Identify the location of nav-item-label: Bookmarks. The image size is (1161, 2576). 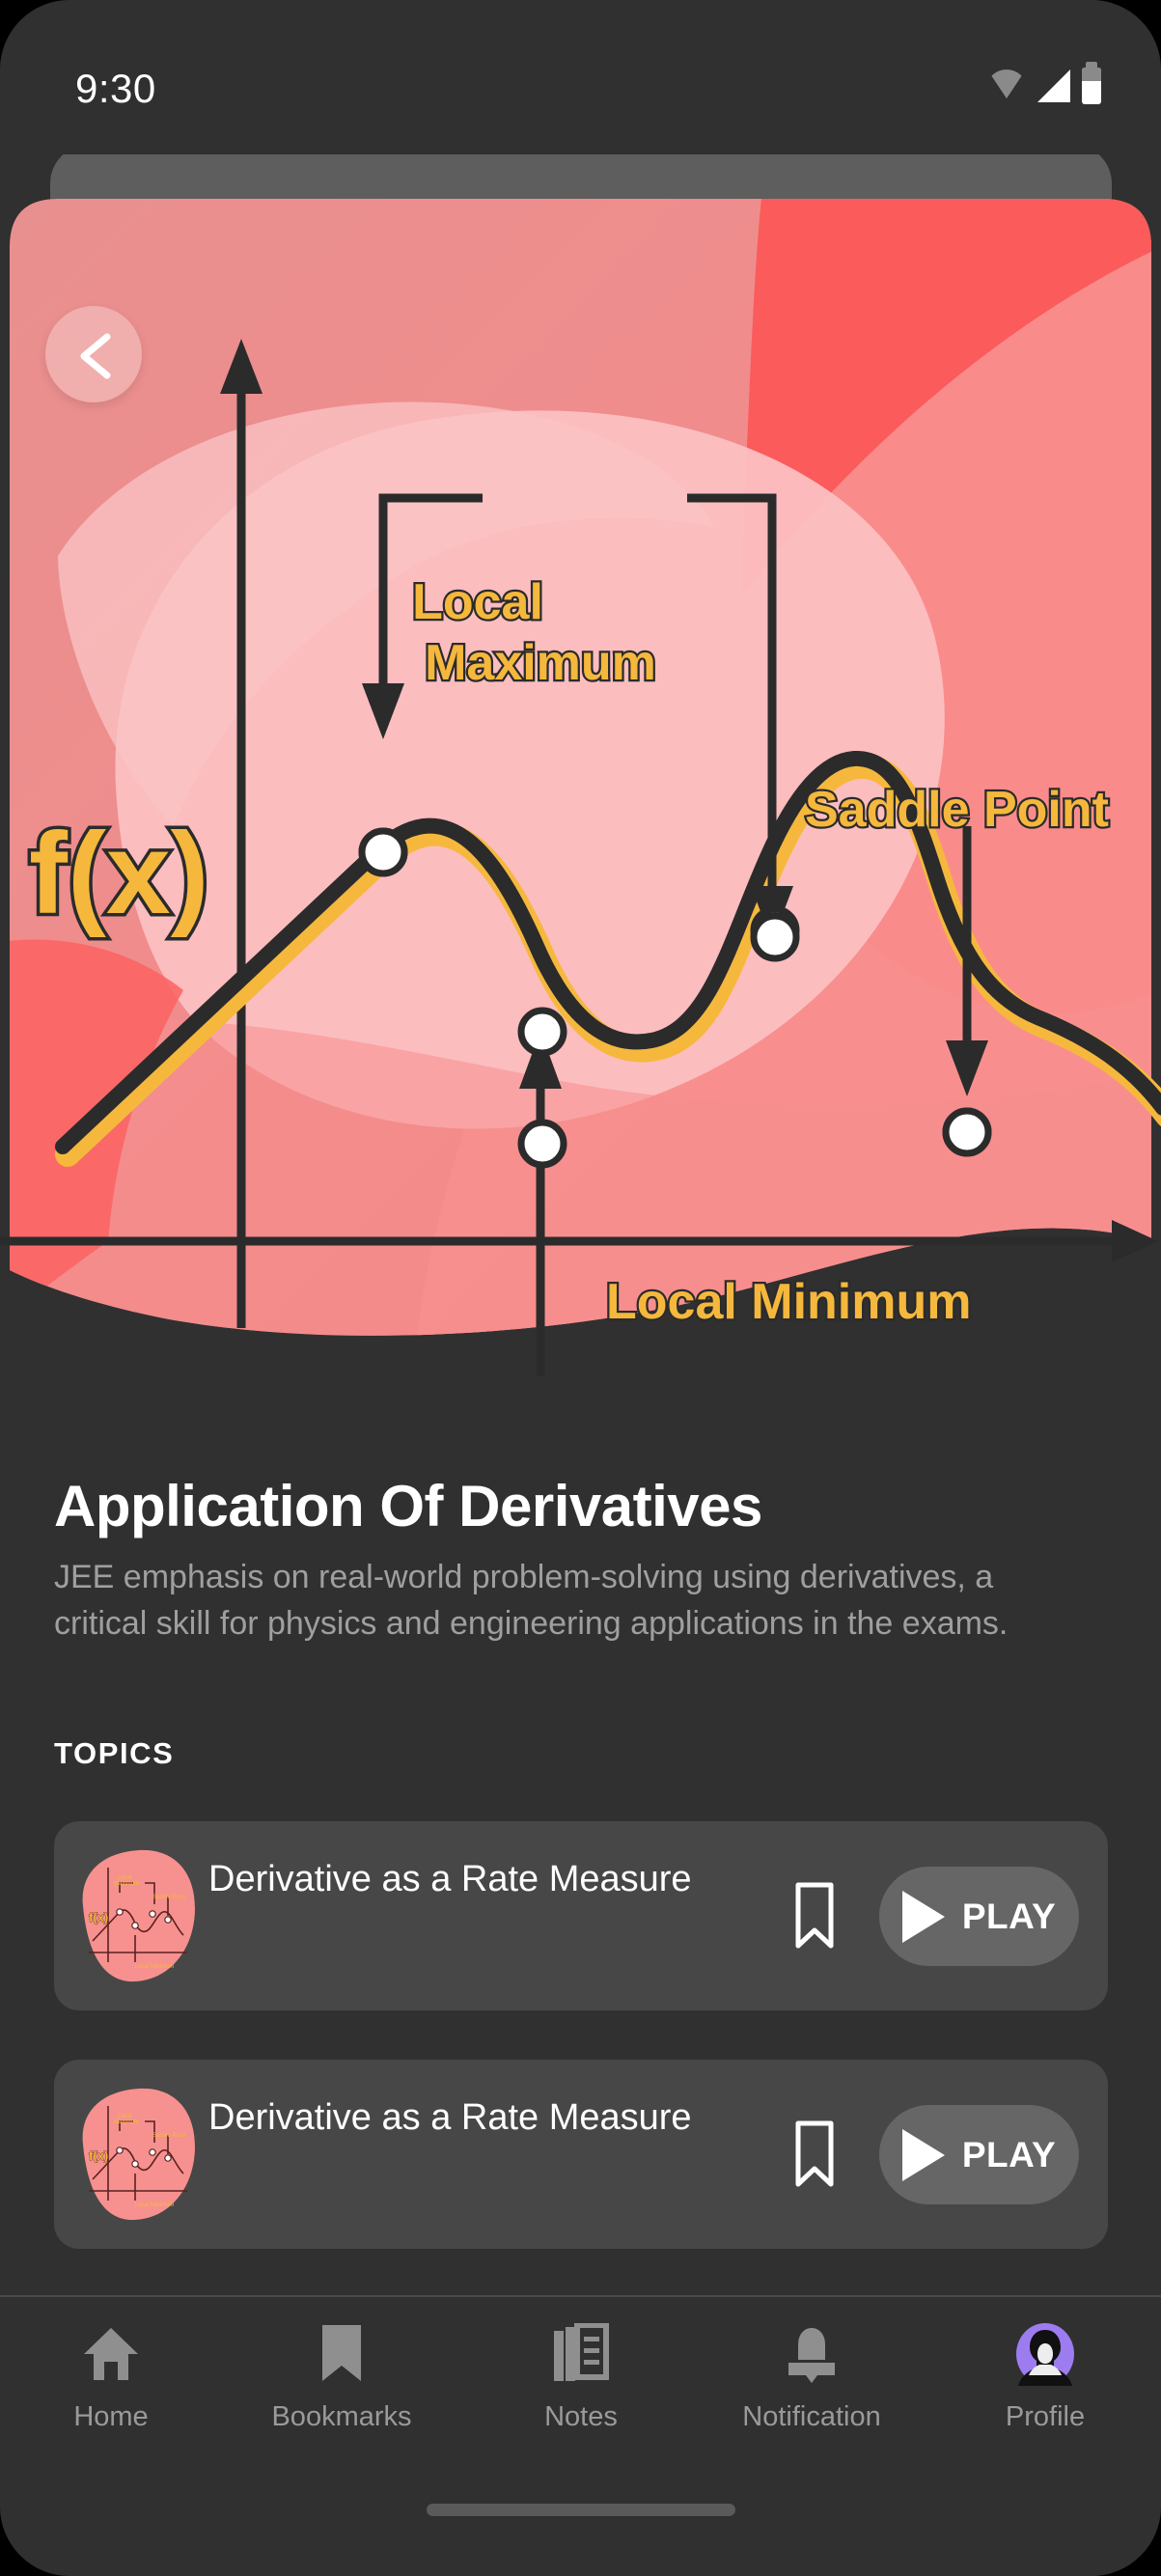
(341, 2416).